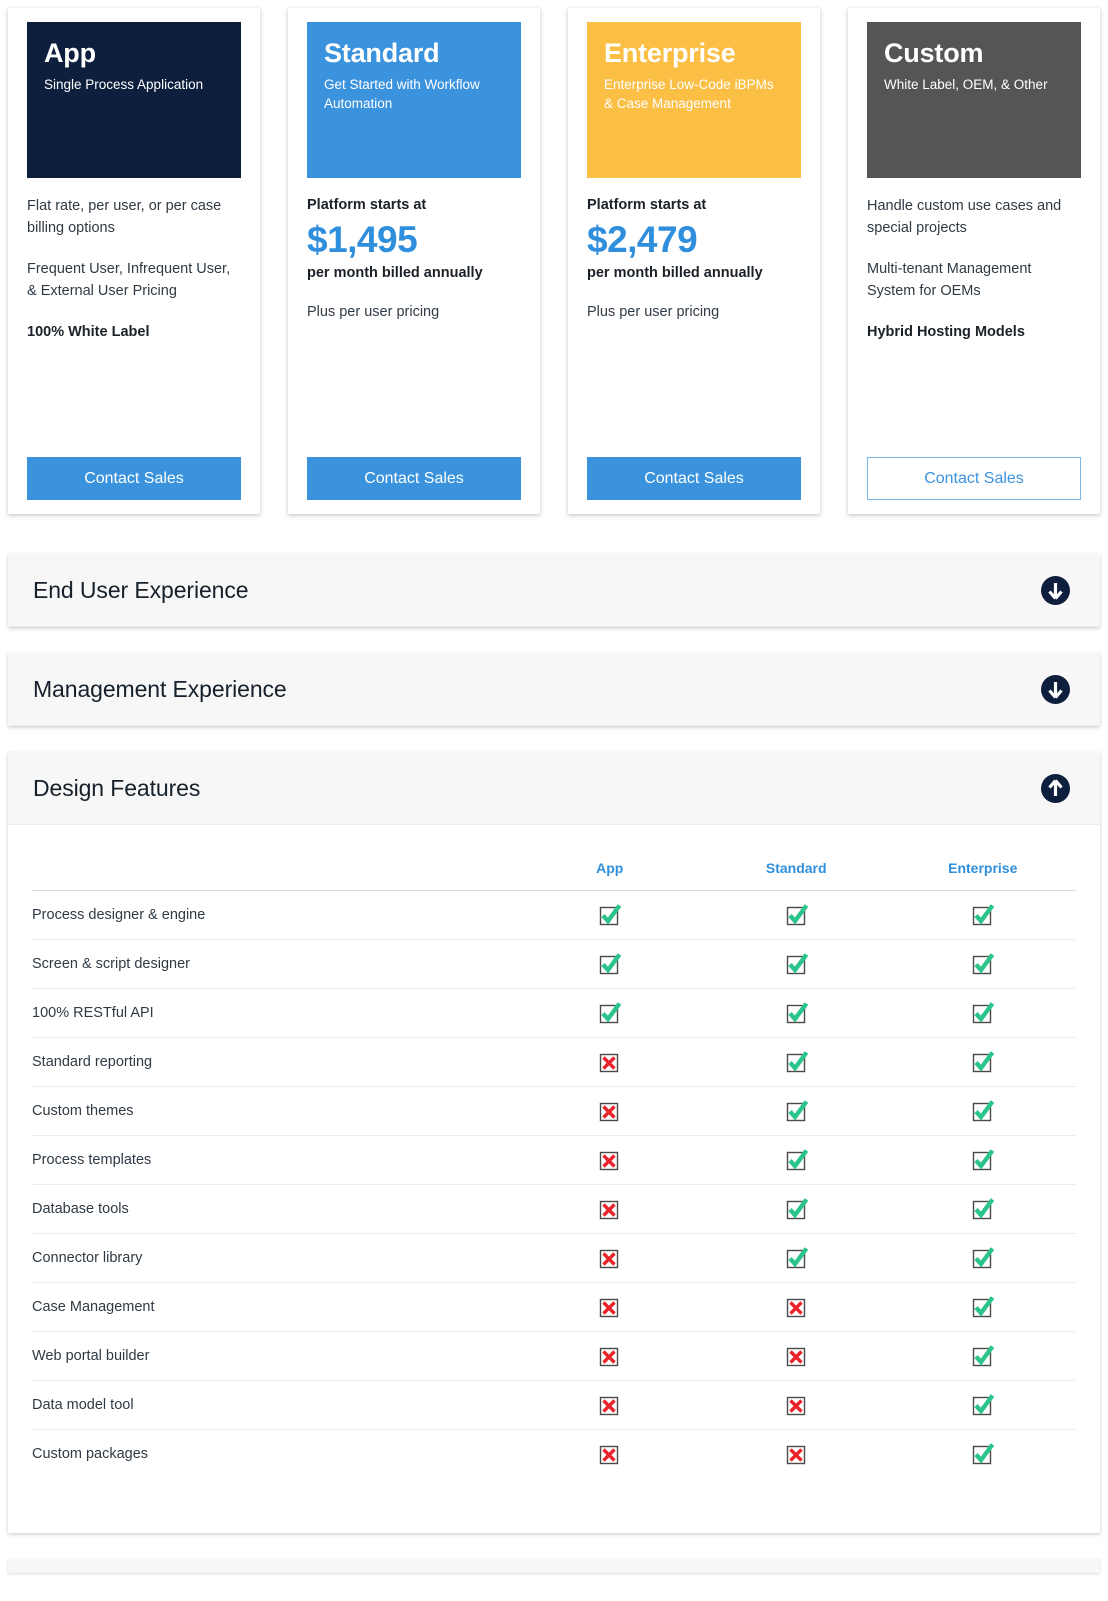  What do you see at coordinates (554, 788) in the screenshot?
I see `accordion-header: Design Features` at bounding box center [554, 788].